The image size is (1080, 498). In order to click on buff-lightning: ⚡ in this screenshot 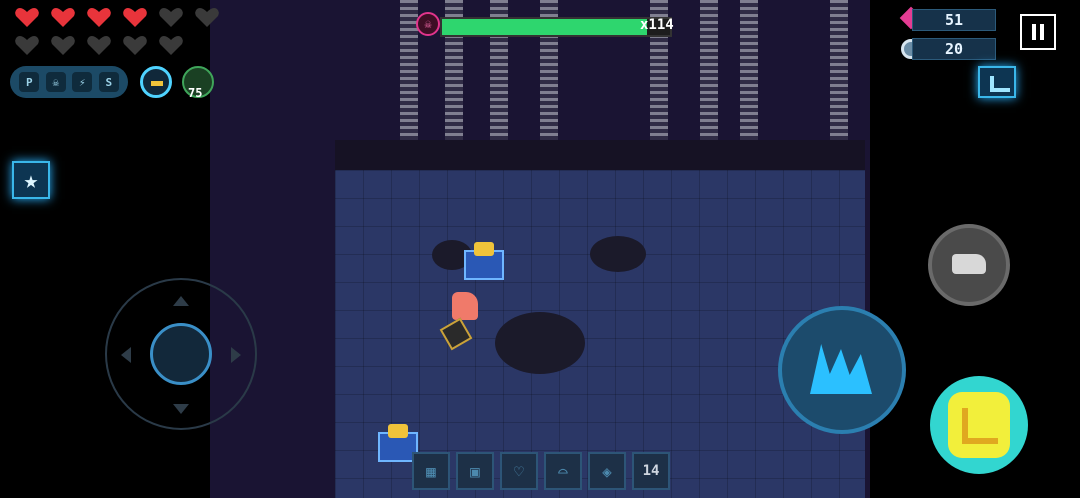, I will do `click(82, 82)`.